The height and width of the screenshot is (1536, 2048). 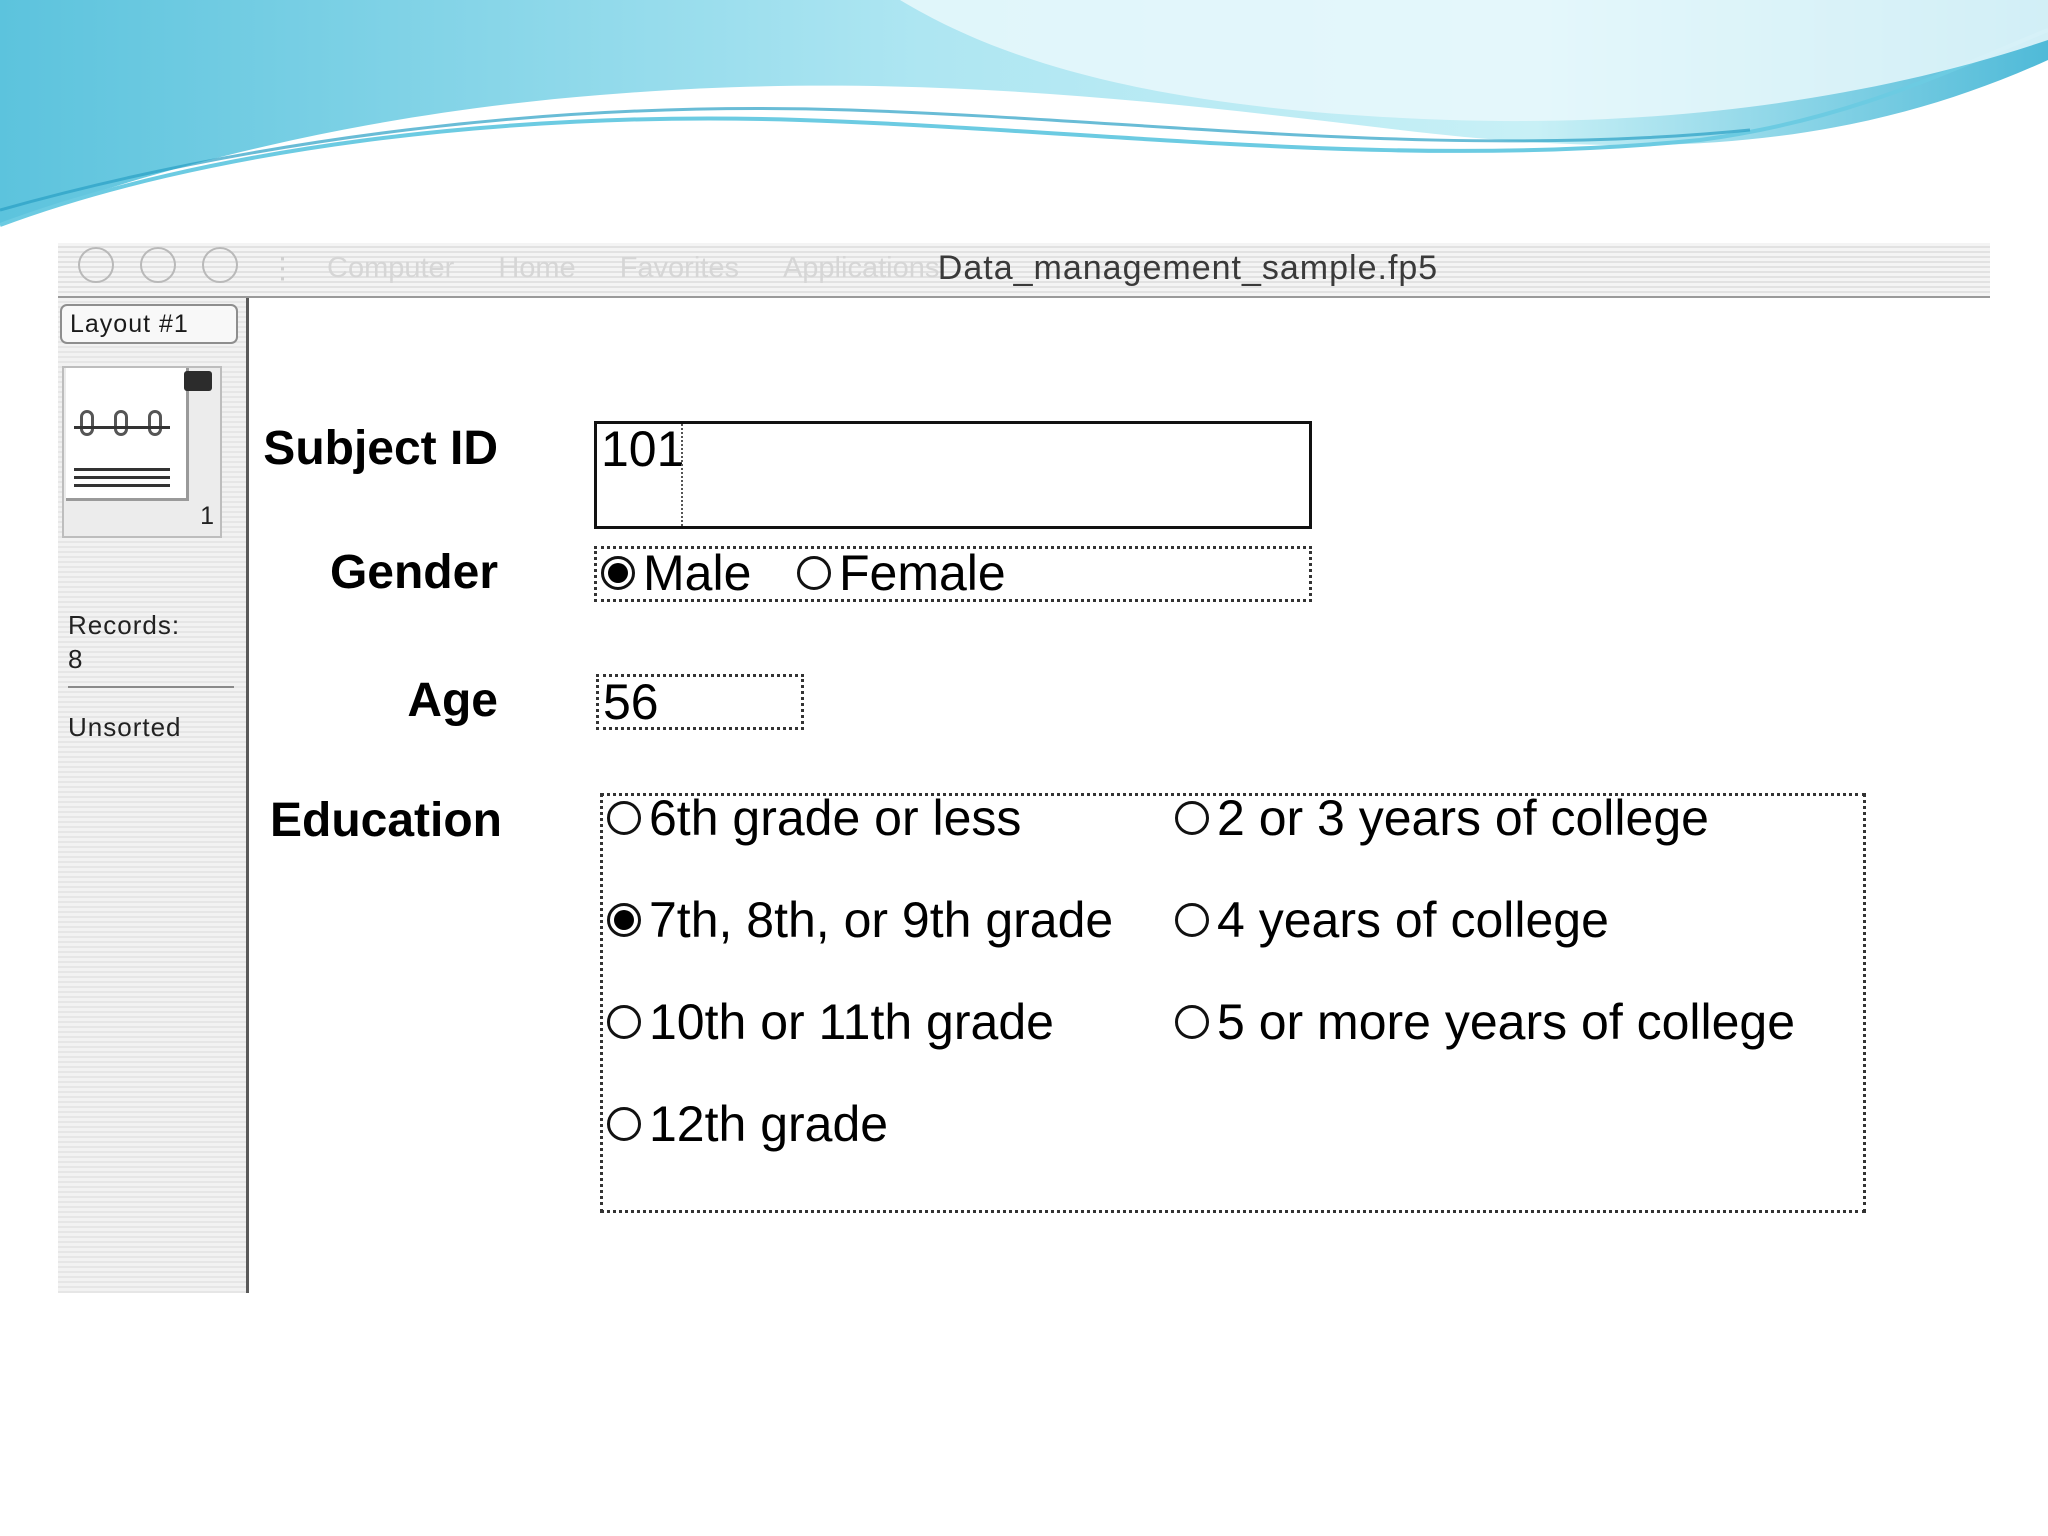 What do you see at coordinates (682, 475) in the screenshot?
I see `field-guide-line` at bounding box center [682, 475].